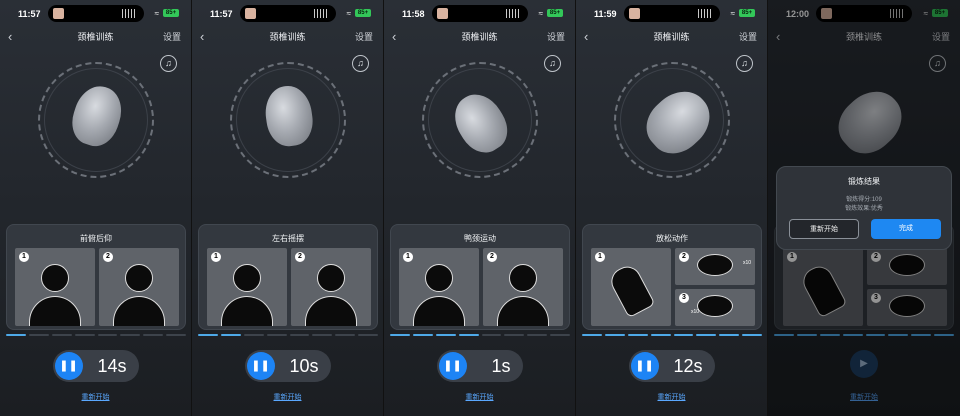 The height and width of the screenshot is (416, 960). Describe the element at coordinates (864, 181) in the screenshot. I see `modal-title: 锻炼结果` at that location.